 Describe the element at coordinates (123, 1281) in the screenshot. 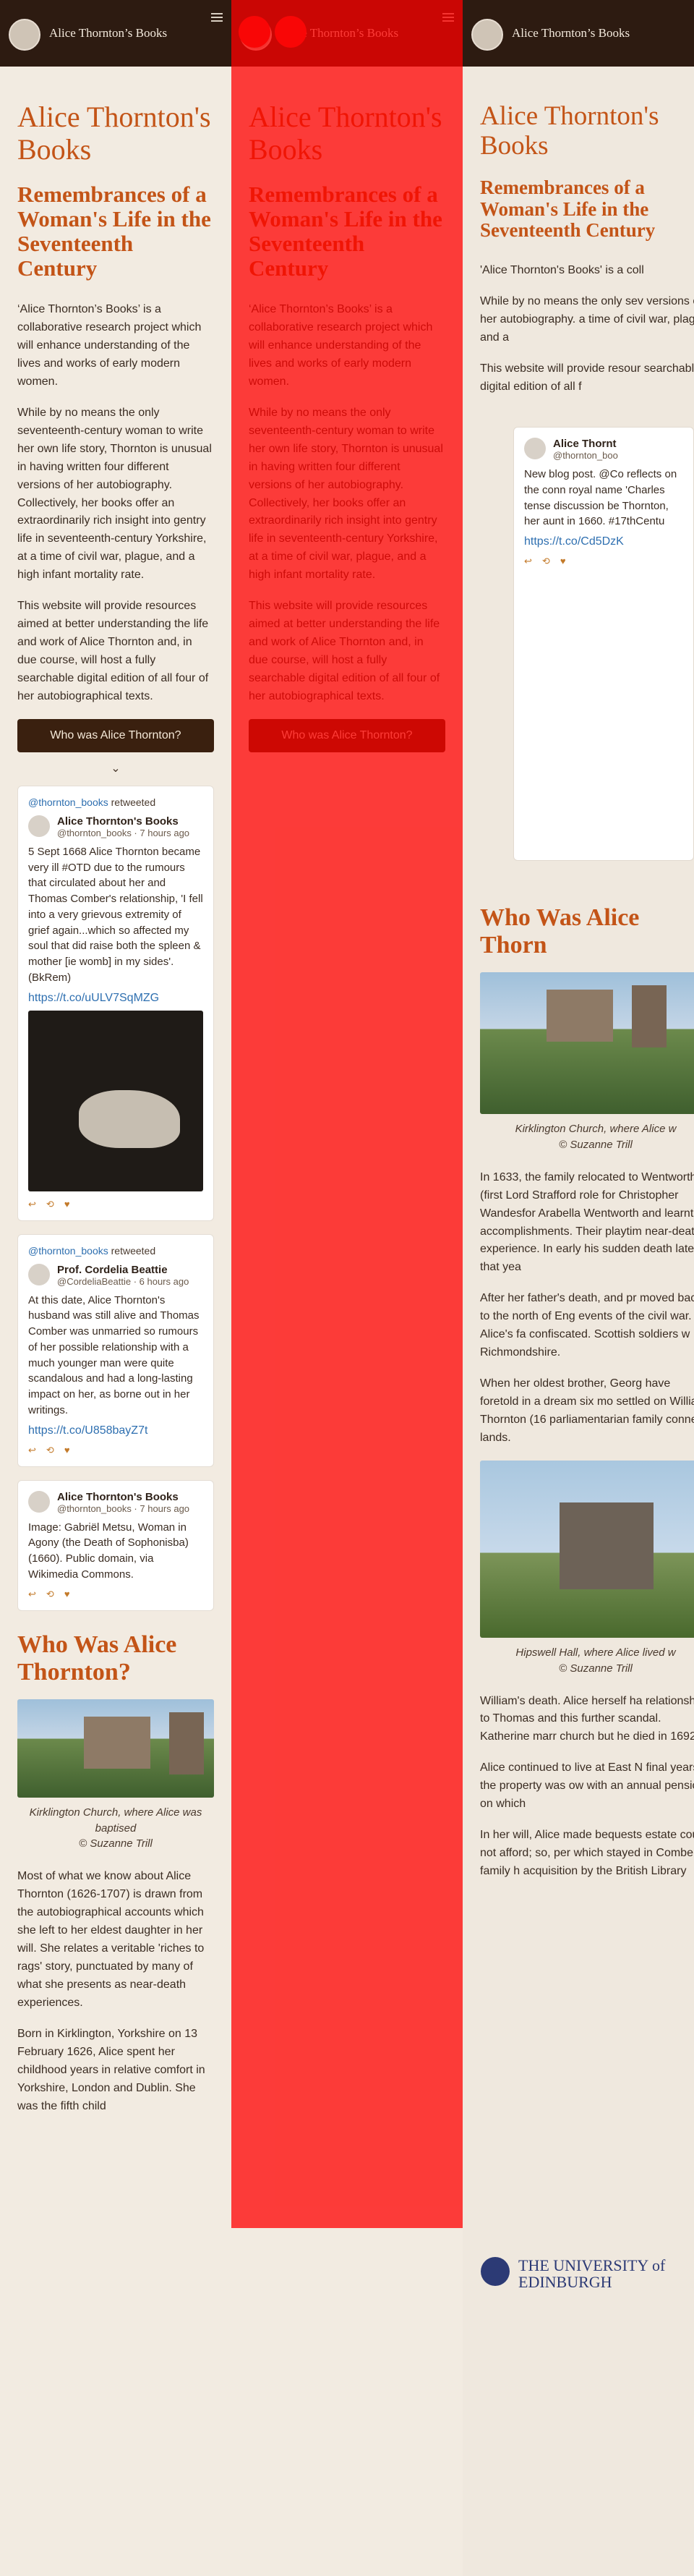

I see `tweet-handle: @CordeliaBeattie · 6 hours ago` at that location.